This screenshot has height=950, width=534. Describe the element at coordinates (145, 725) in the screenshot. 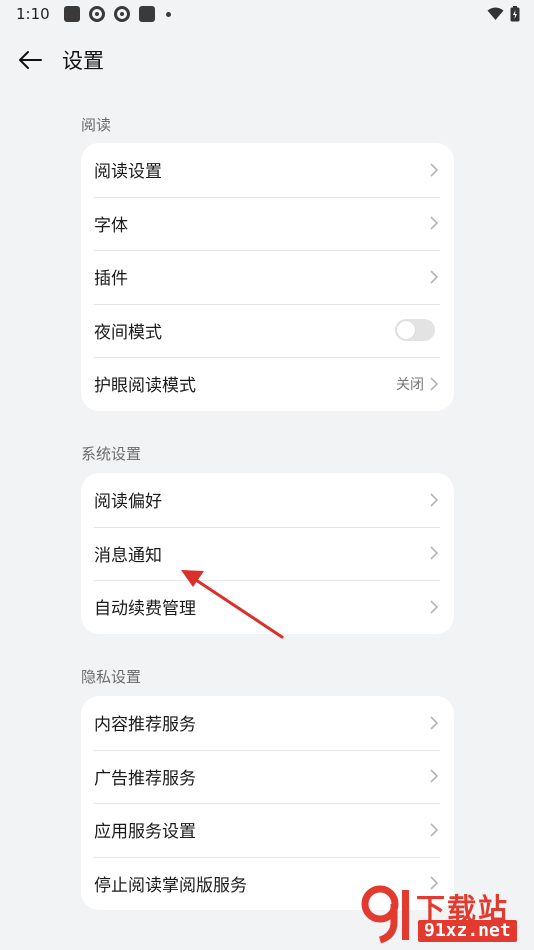

I see `row-label: 内容推荐服务` at that location.